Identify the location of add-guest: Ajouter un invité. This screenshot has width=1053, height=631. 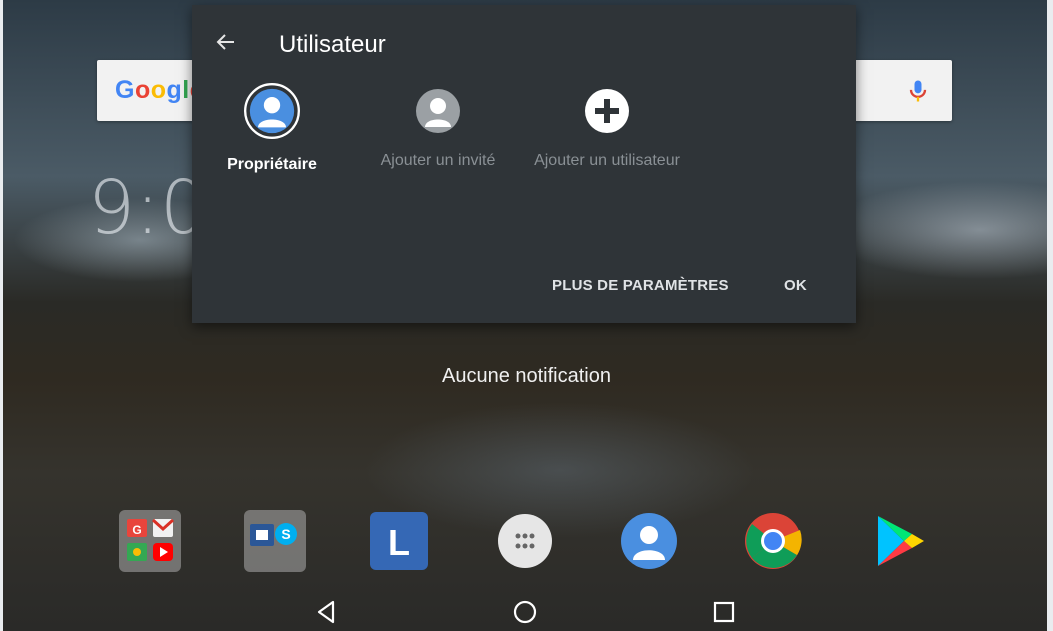
(438, 128).